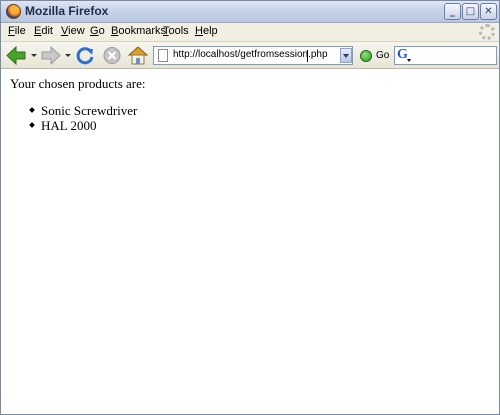  What do you see at coordinates (250, 32) in the screenshot?
I see `menu-bar: File Edit View Go Bookmarks Tools Help` at bounding box center [250, 32].